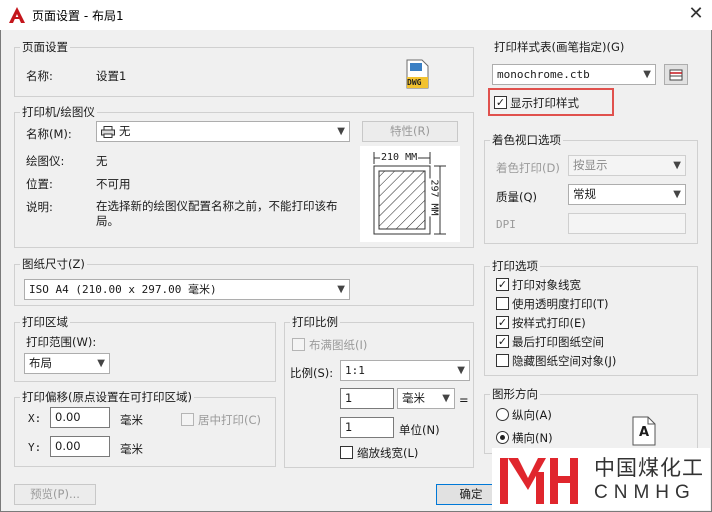  Describe the element at coordinates (413, 398) in the screenshot. I see `scale-unit1-value: 毫米` at that location.